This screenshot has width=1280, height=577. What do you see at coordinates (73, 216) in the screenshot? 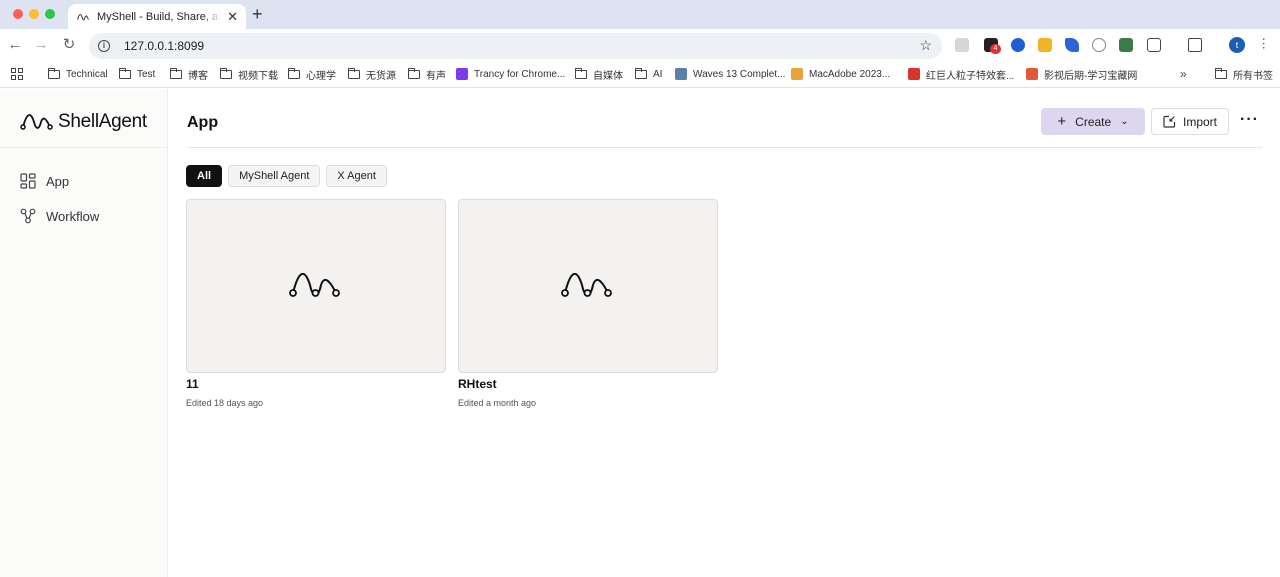
I see `sidebar-item-label: Workflow` at bounding box center [73, 216].